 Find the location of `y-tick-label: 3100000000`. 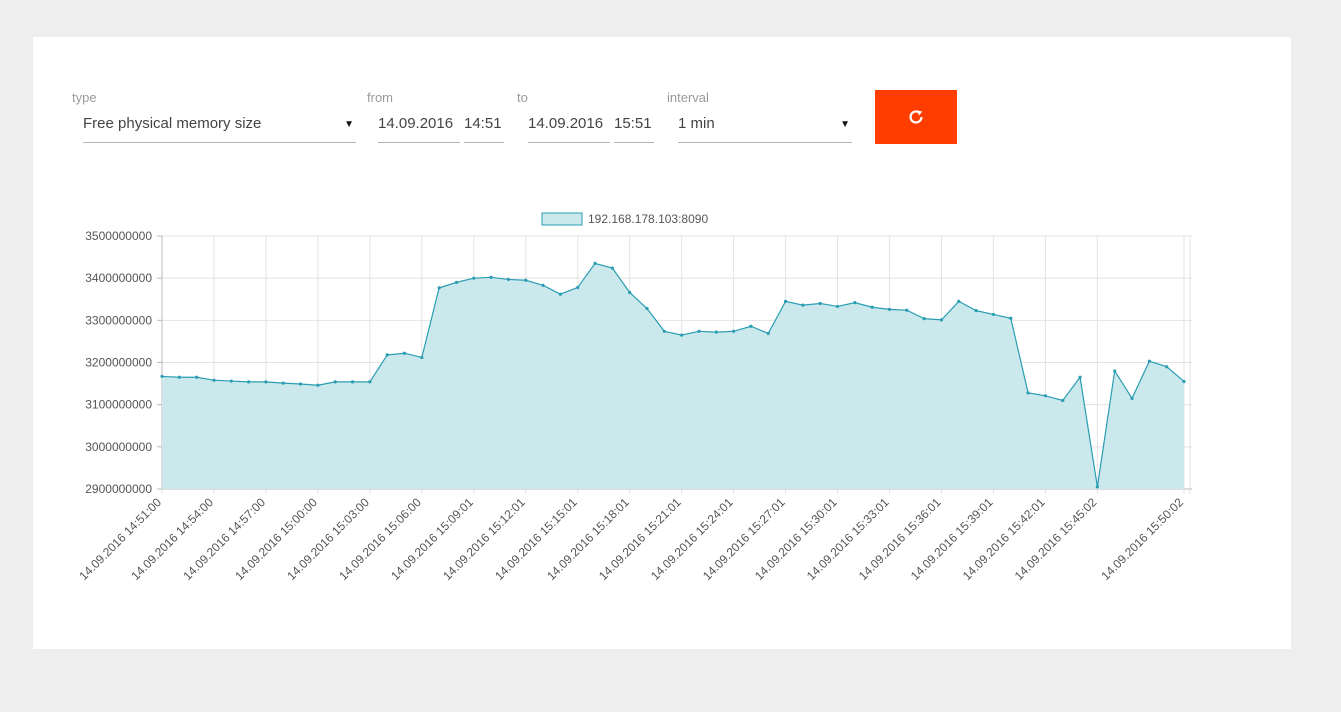

y-tick-label: 3100000000 is located at coordinates (118, 405).